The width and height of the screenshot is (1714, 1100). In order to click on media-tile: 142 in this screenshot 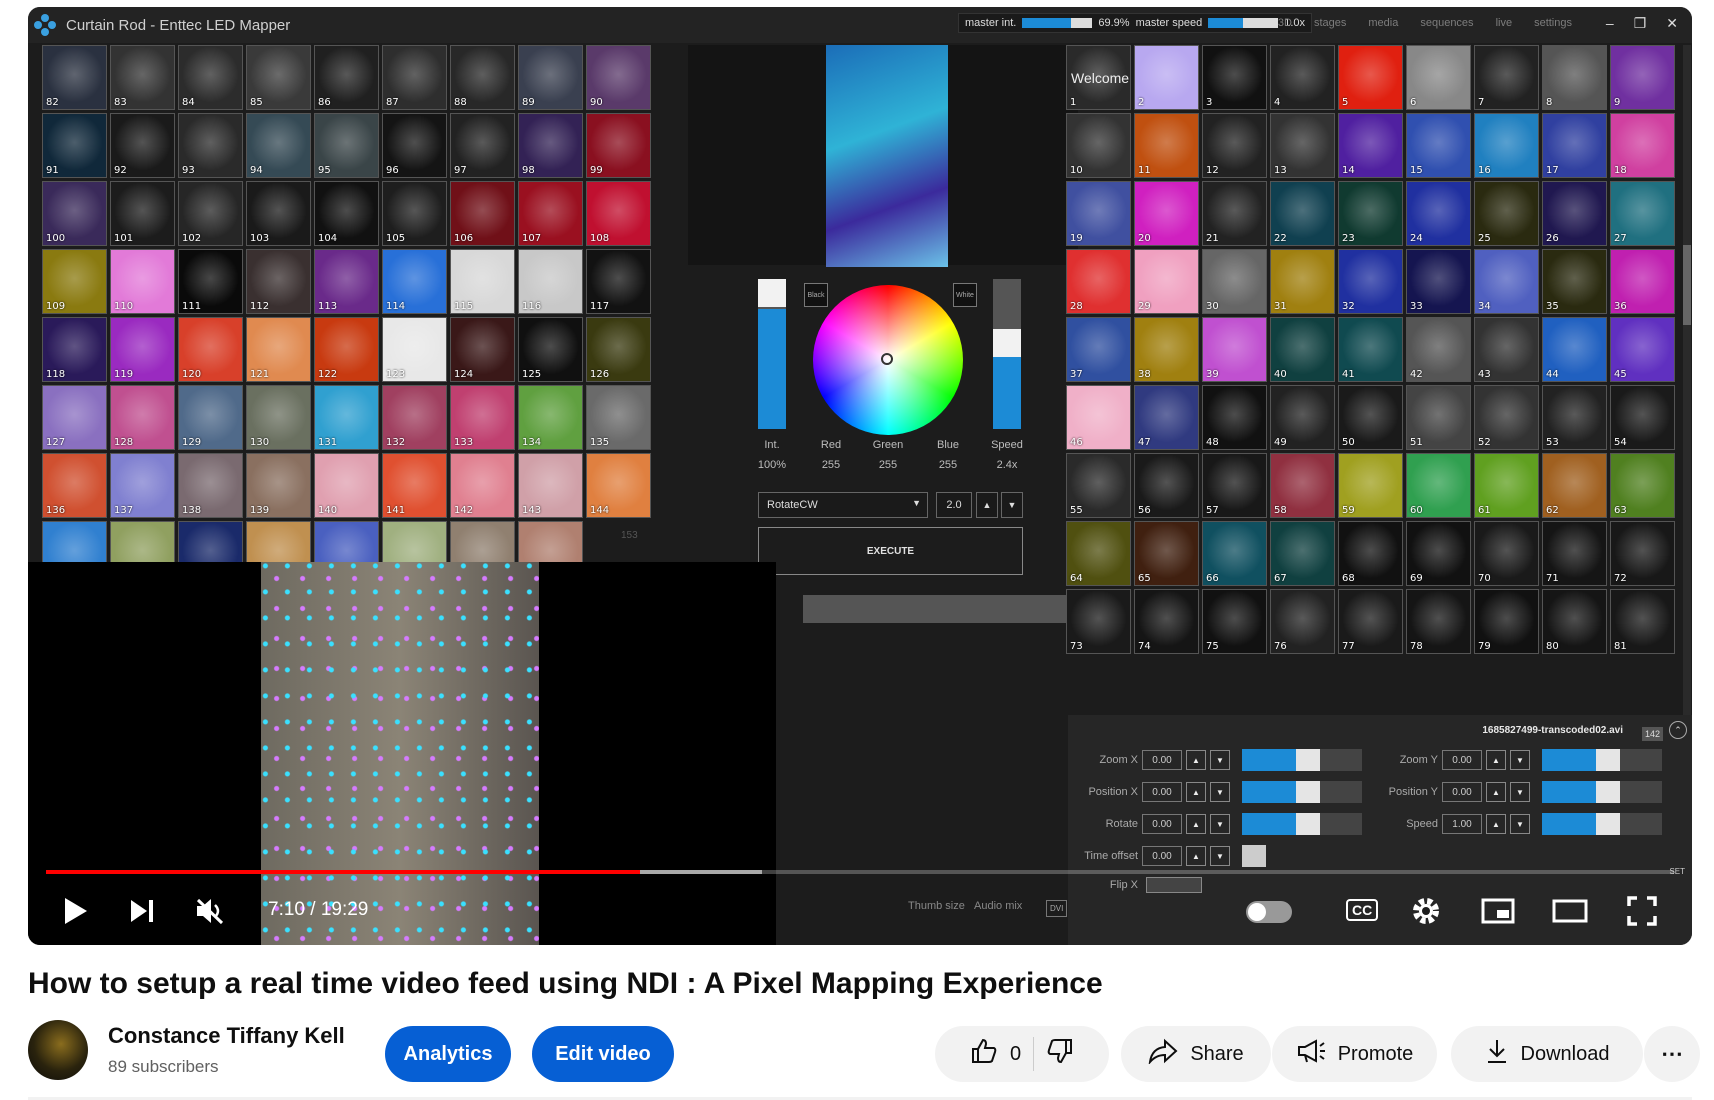, I will do `click(482, 485)`.